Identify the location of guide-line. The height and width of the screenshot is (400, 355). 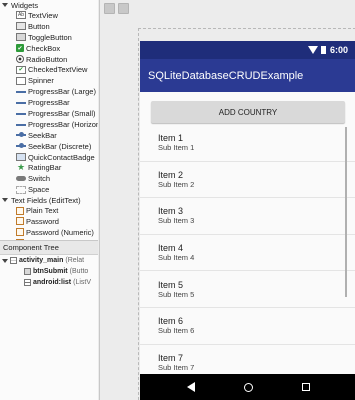
(138, 214).